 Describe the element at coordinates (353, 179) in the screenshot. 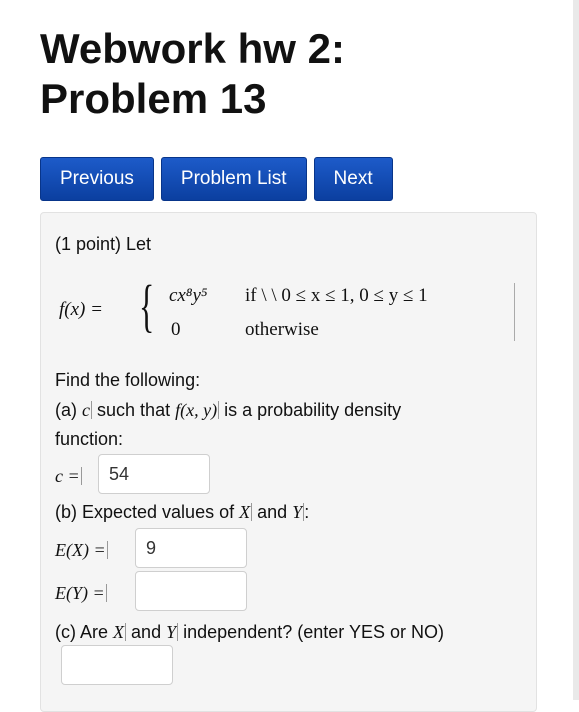

I see `next-button: Next` at that location.